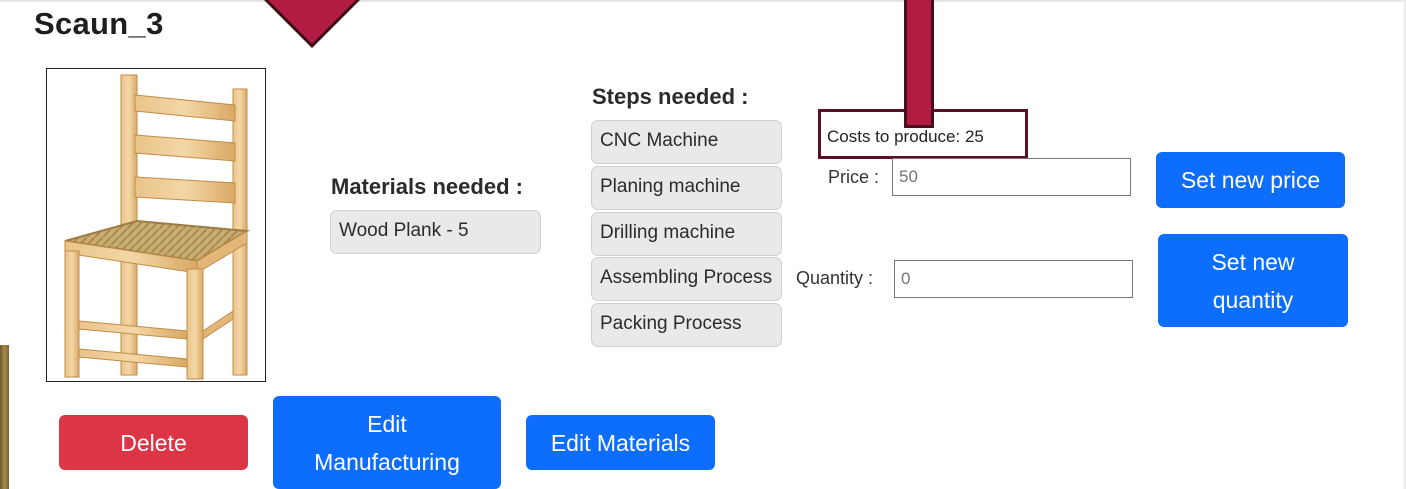 The height and width of the screenshot is (489, 1406). I want to click on annotation-arrow-down-icon, so click(312, 22).